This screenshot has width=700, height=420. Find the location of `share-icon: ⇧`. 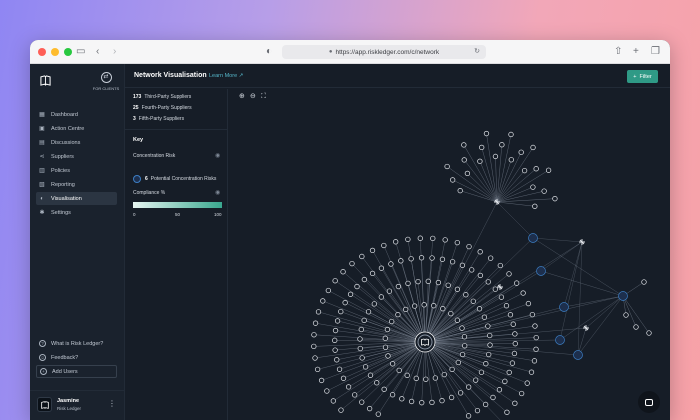

share-icon: ⇧ is located at coordinates (618, 52).